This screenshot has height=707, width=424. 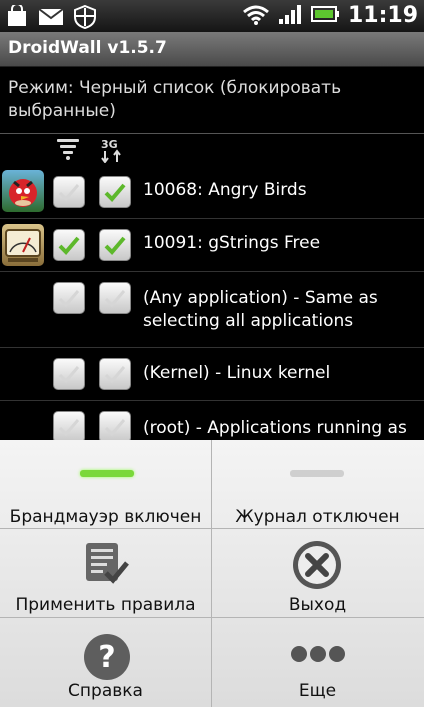 What do you see at coordinates (113, 152) in the screenshot?
I see `3g-icon: 3G` at bounding box center [113, 152].